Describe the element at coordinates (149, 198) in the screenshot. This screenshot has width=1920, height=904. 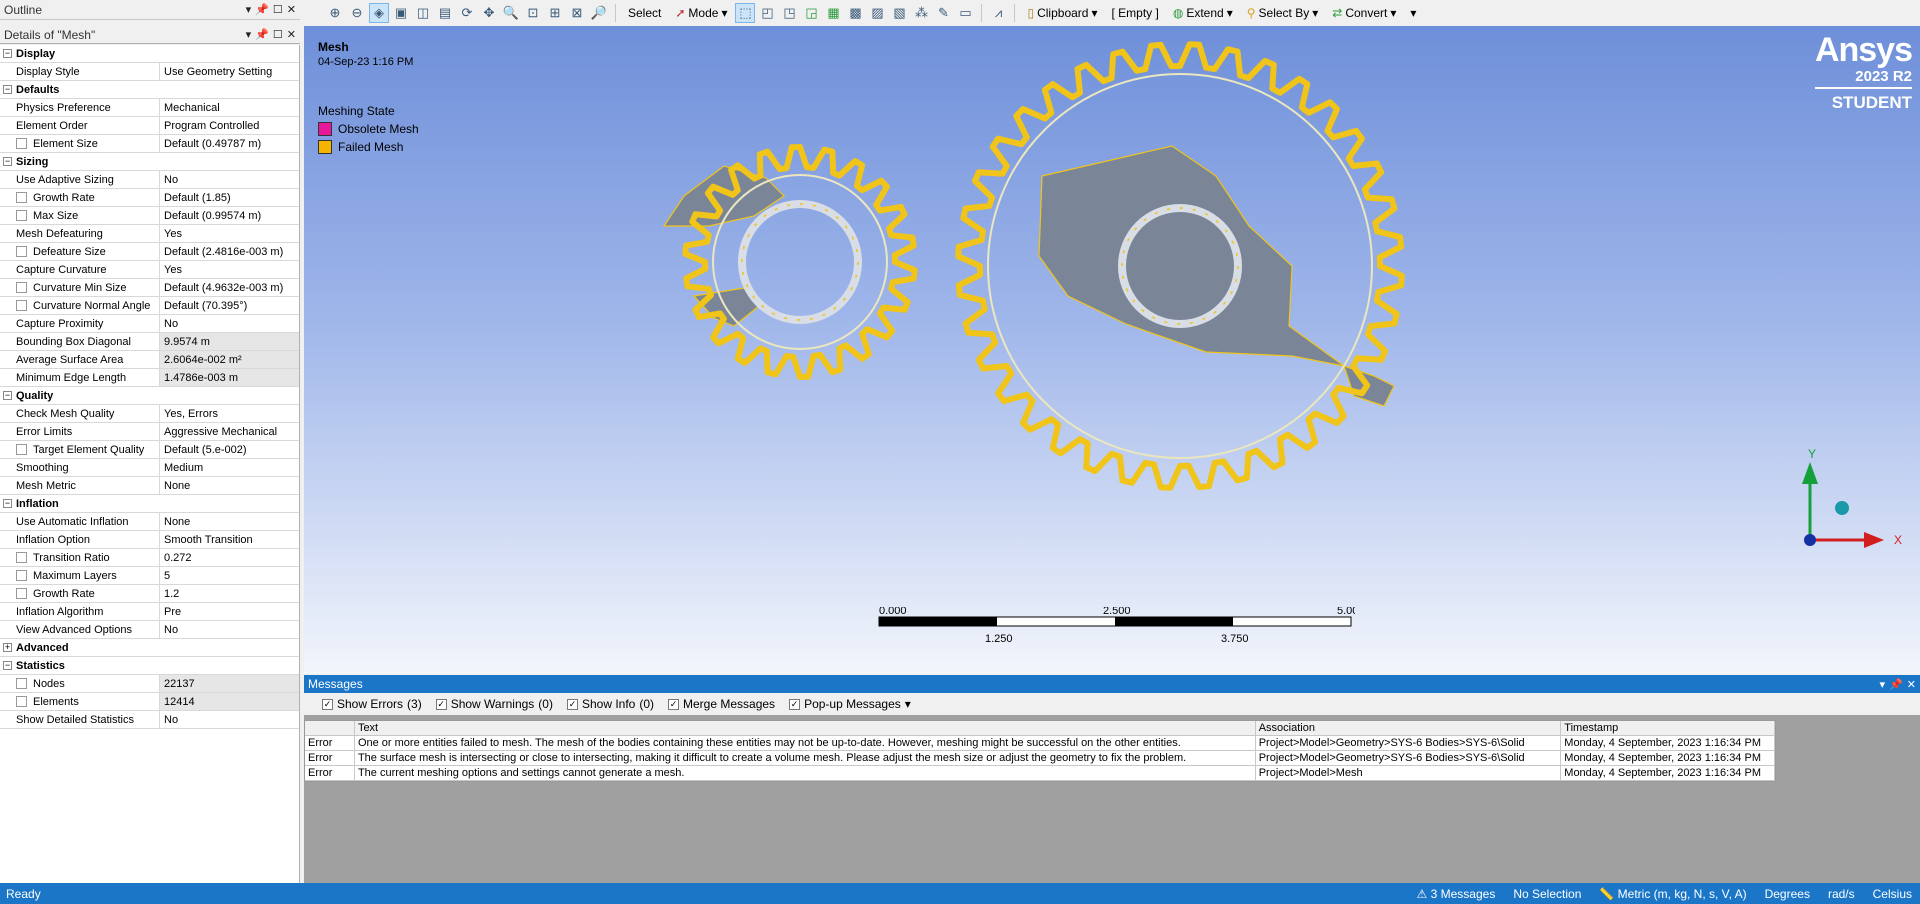
I see `property-row: Growth Rate Default (1.85)` at that location.